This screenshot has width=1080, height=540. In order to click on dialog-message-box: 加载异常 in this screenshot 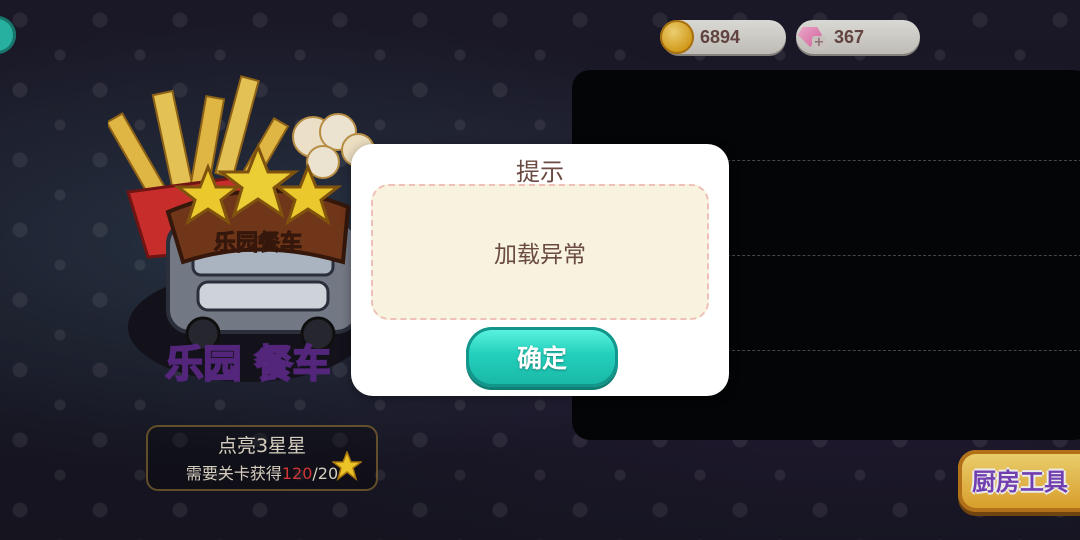, I will do `click(540, 252)`.